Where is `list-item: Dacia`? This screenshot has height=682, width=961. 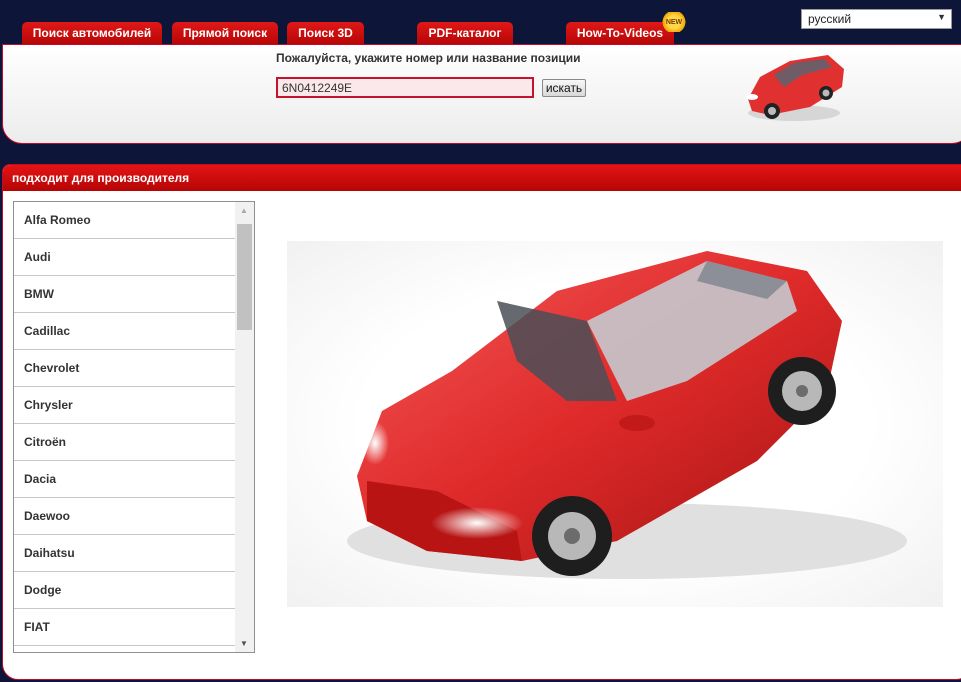 list-item: Dacia is located at coordinates (128, 479).